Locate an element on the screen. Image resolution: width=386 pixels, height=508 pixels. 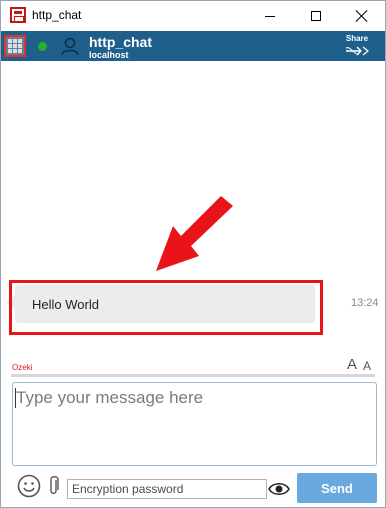
title-bar: http_chat is located at coordinates (193, 16).